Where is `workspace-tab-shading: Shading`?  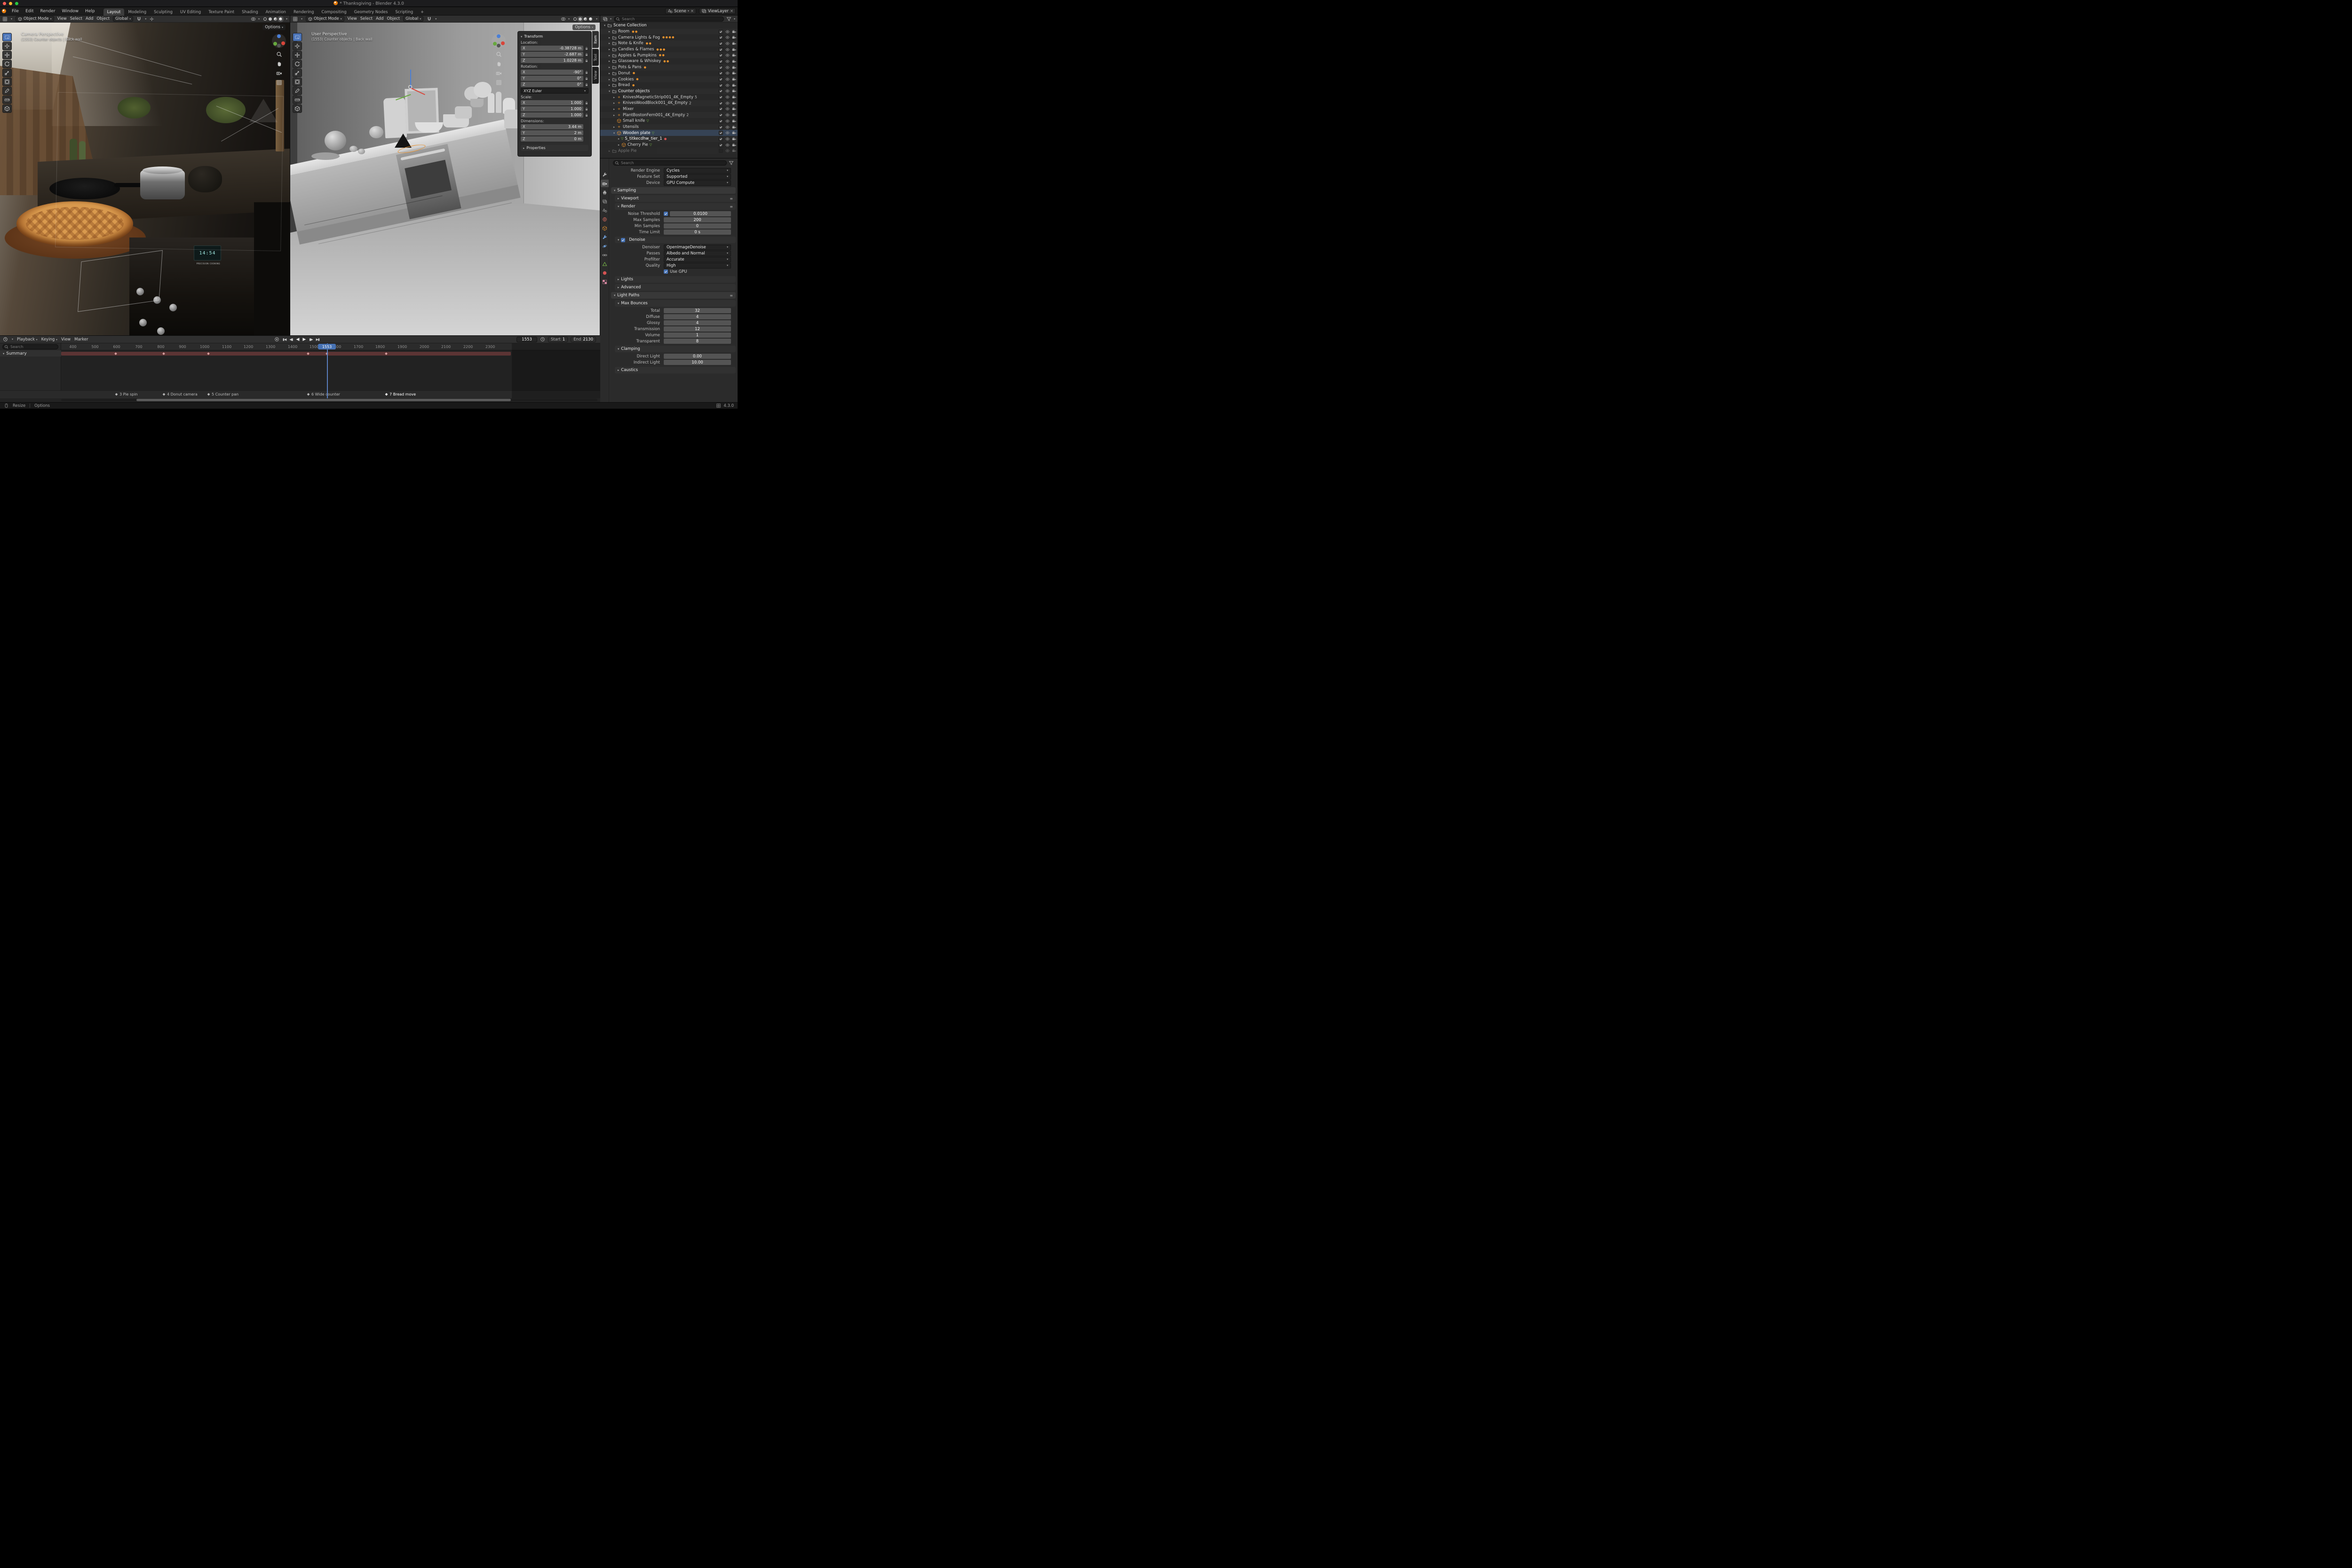
workspace-tab-shading: Shading is located at coordinates (250, 12).